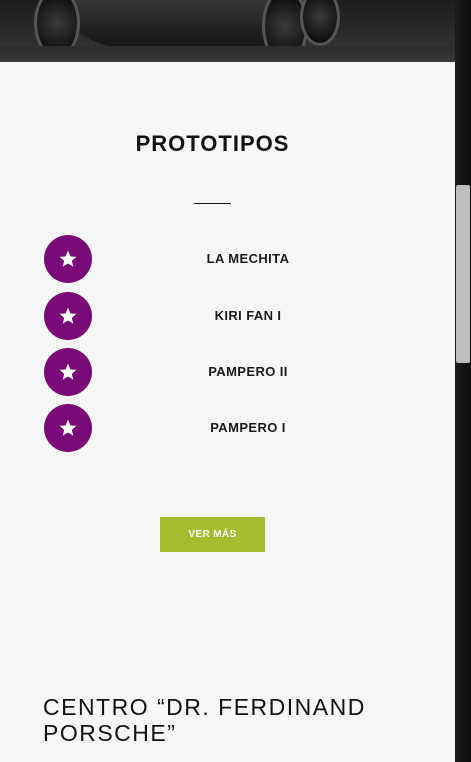 Image resolution: width=471 pixels, height=762 pixels. What do you see at coordinates (463, 381) in the screenshot?
I see `scrollbar-track` at bounding box center [463, 381].